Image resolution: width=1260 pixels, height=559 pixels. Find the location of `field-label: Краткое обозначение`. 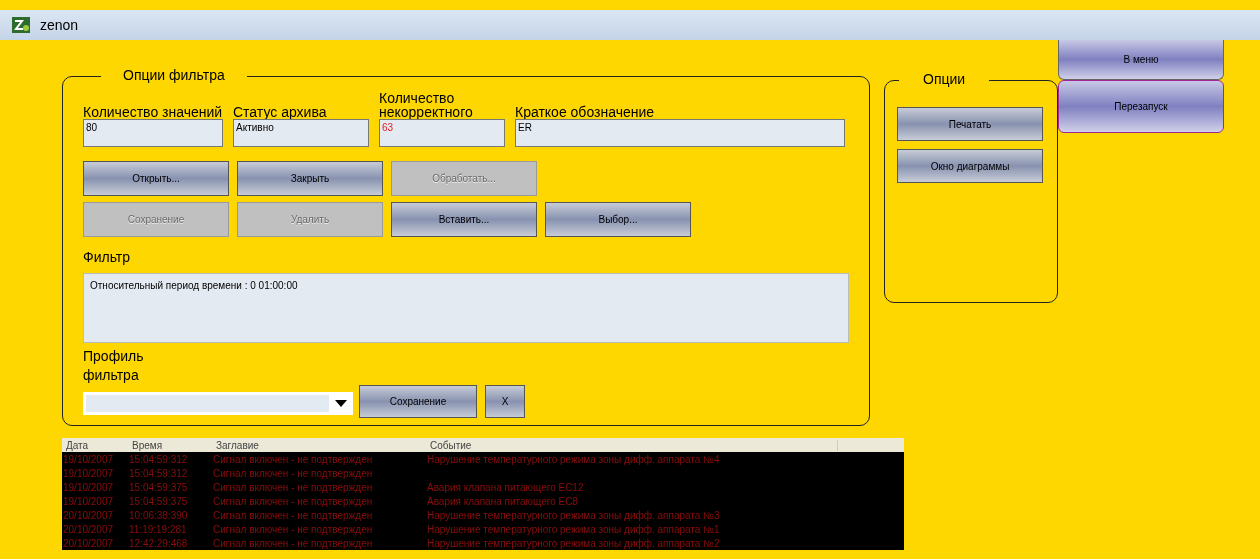

field-label: Краткое обозначение is located at coordinates (585, 111).